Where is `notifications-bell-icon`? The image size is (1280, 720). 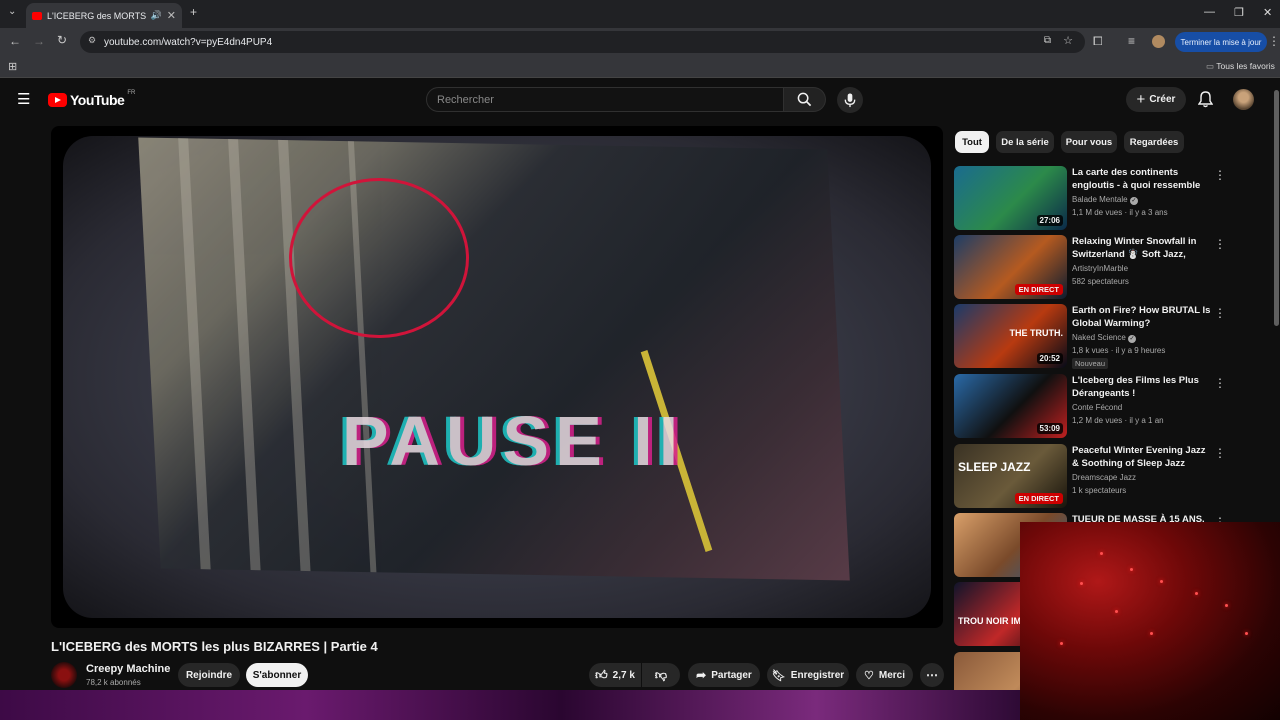 notifications-bell-icon is located at coordinates (1205, 99).